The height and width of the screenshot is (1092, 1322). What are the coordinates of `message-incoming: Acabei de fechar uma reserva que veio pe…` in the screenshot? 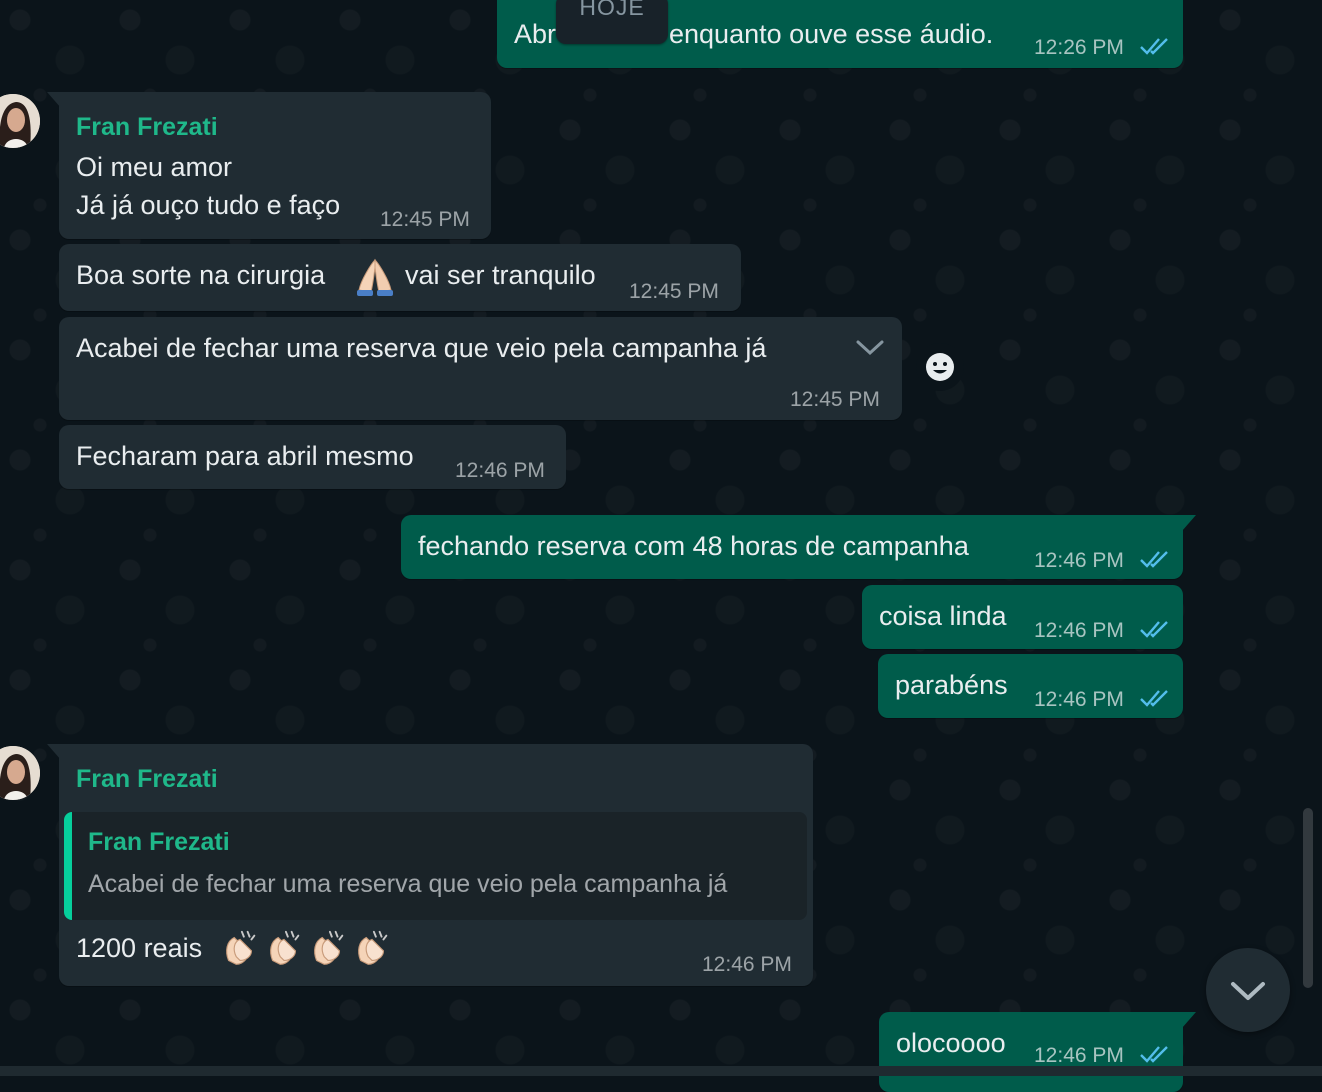 It's located at (480, 368).